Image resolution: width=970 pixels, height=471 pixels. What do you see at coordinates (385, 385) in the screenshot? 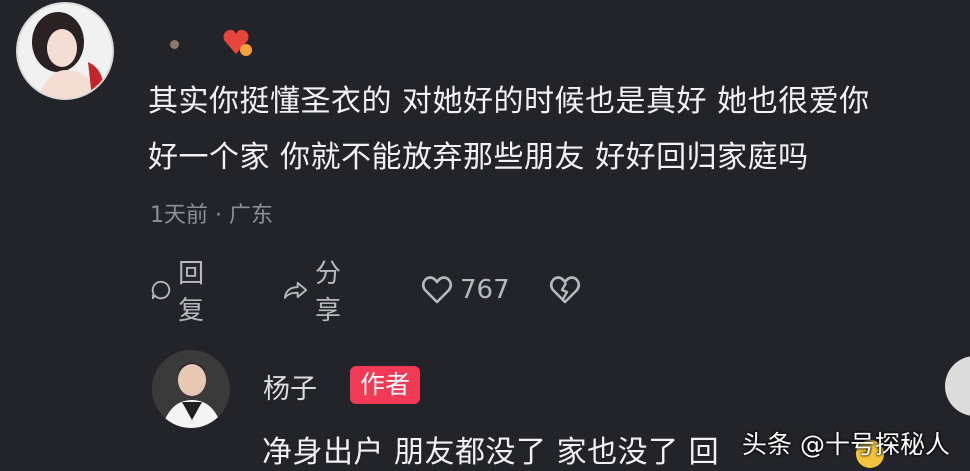
I see `author-tag-badge: 作者` at bounding box center [385, 385].